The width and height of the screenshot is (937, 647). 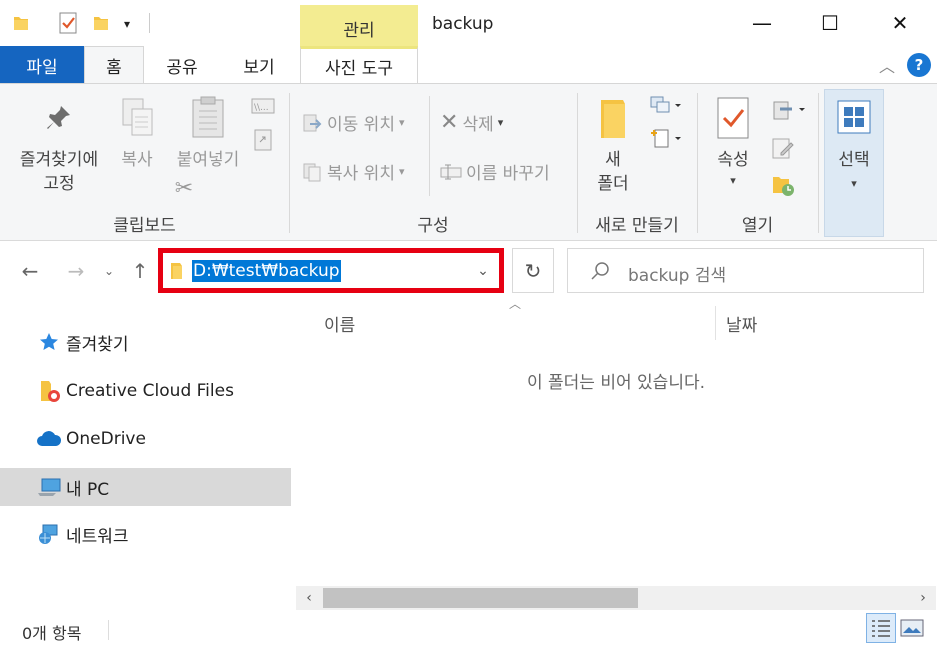 What do you see at coordinates (140, 271) in the screenshot?
I see `up-arrow-icon: ↑` at bounding box center [140, 271].